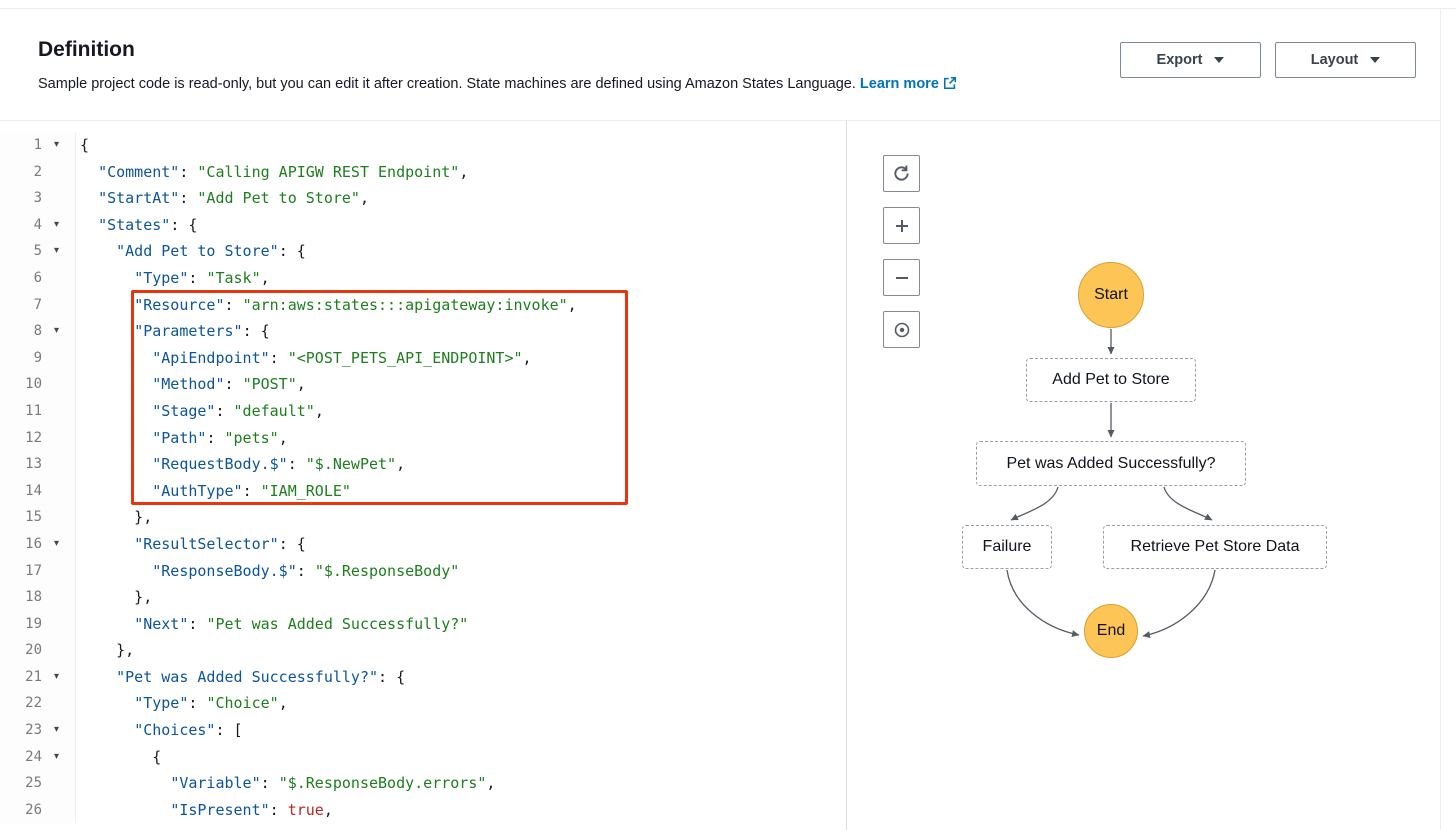 The height and width of the screenshot is (830, 1456). What do you see at coordinates (423, 677) in the screenshot?
I see `code-line: 21 ▾ "Pet was Added Successfully?": {` at bounding box center [423, 677].